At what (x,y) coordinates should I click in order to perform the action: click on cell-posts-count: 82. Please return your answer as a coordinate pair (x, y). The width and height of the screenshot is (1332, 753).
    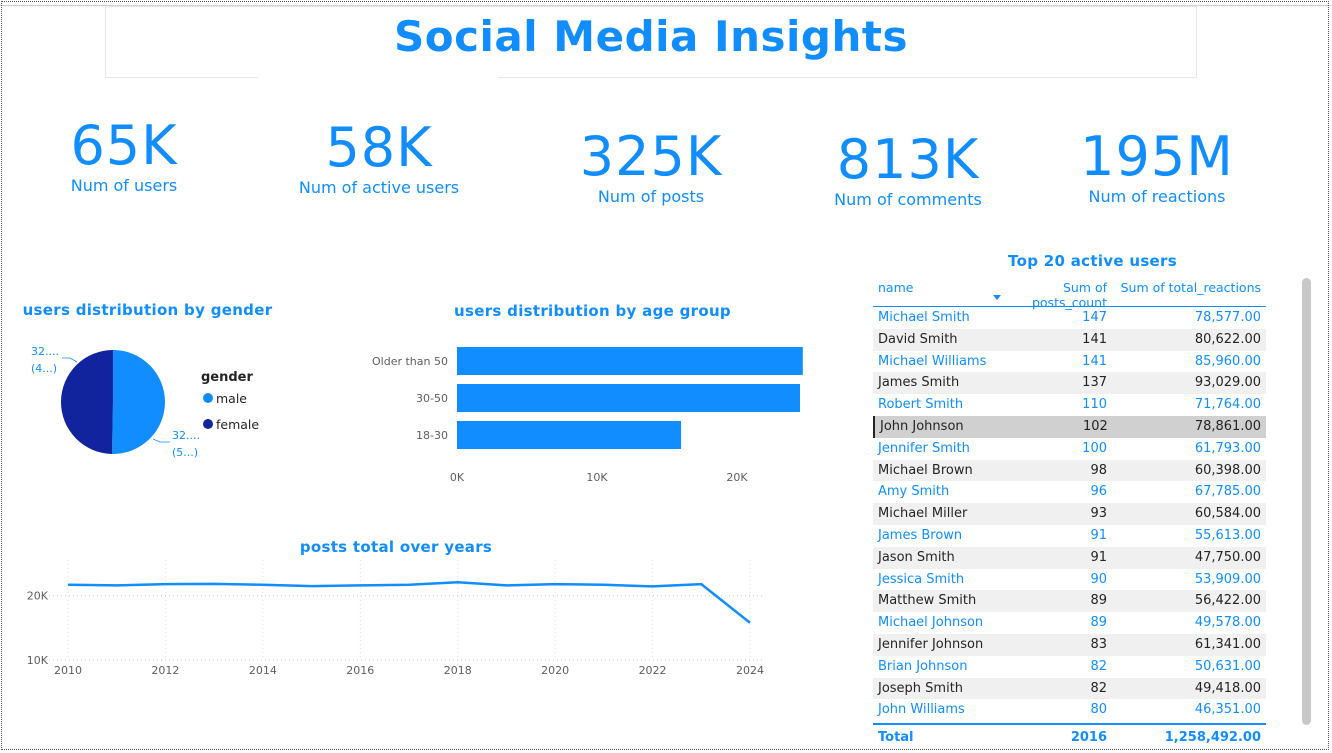
    Looking at the image, I should click on (1098, 666).